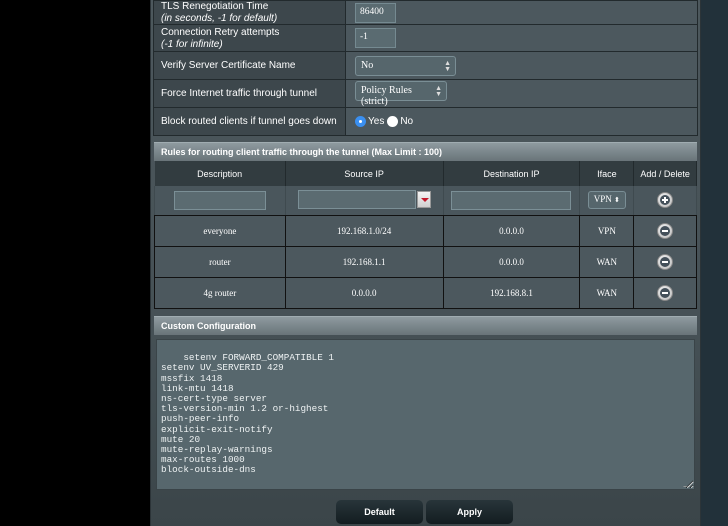 The height and width of the screenshot is (526, 728). What do you see at coordinates (375, 38) in the screenshot?
I see `connection-retry-input: -1` at bounding box center [375, 38].